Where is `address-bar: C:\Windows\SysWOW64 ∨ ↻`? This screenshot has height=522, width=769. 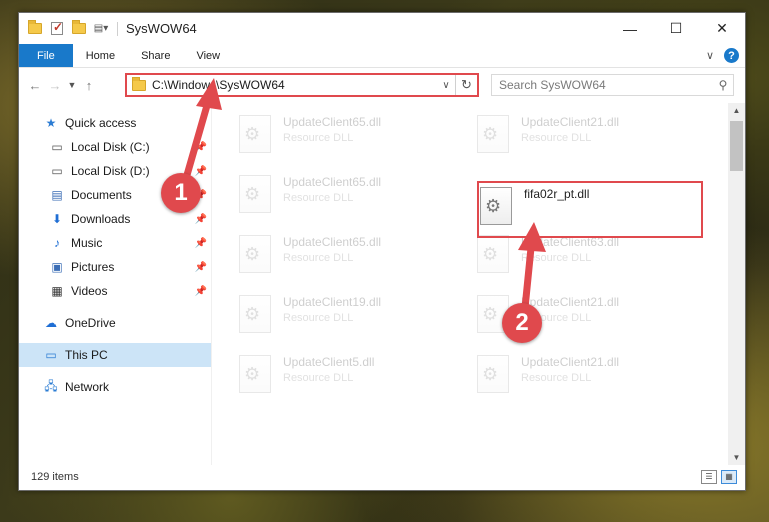
address-bar: C:\Windows\SysWOW64 ∨ ↻ is located at coordinates (302, 85).